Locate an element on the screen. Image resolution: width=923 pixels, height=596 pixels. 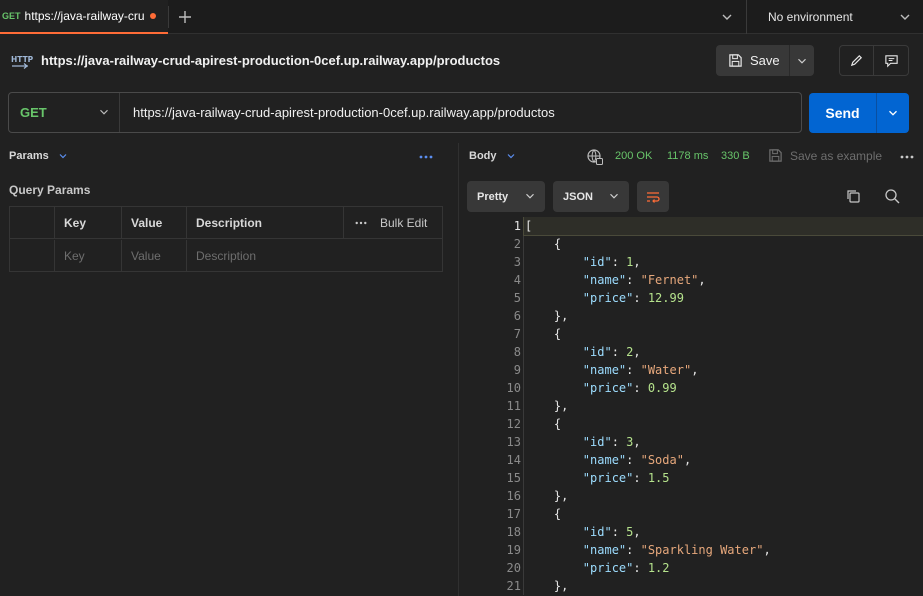
json-punctuation: { is located at coordinates (543, 424).